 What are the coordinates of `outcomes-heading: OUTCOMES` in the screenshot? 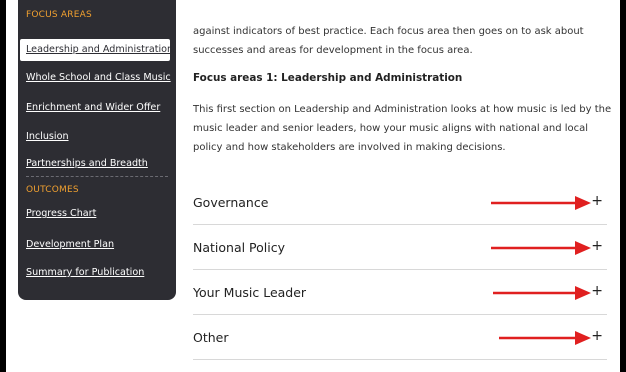 It's located at (52, 190).